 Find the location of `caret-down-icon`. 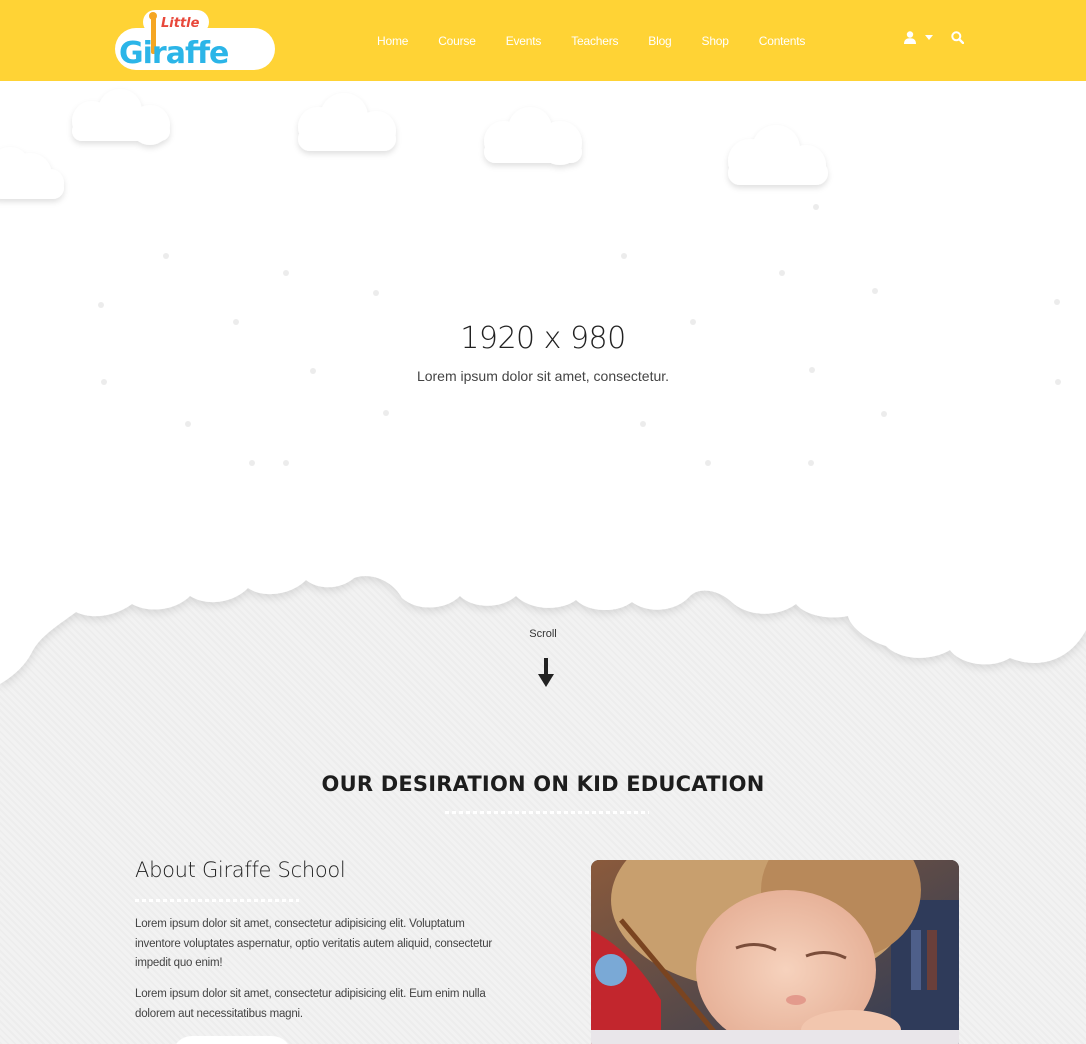

caret-down-icon is located at coordinates (929, 37).